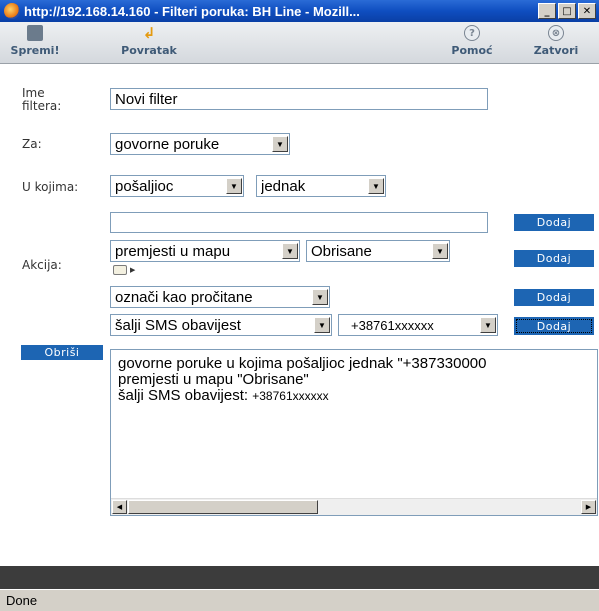 This screenshot has width=599, height=611. Describe the element at coordinates (22, 600) in the screenshot. I see `status-text: Done` at that location.